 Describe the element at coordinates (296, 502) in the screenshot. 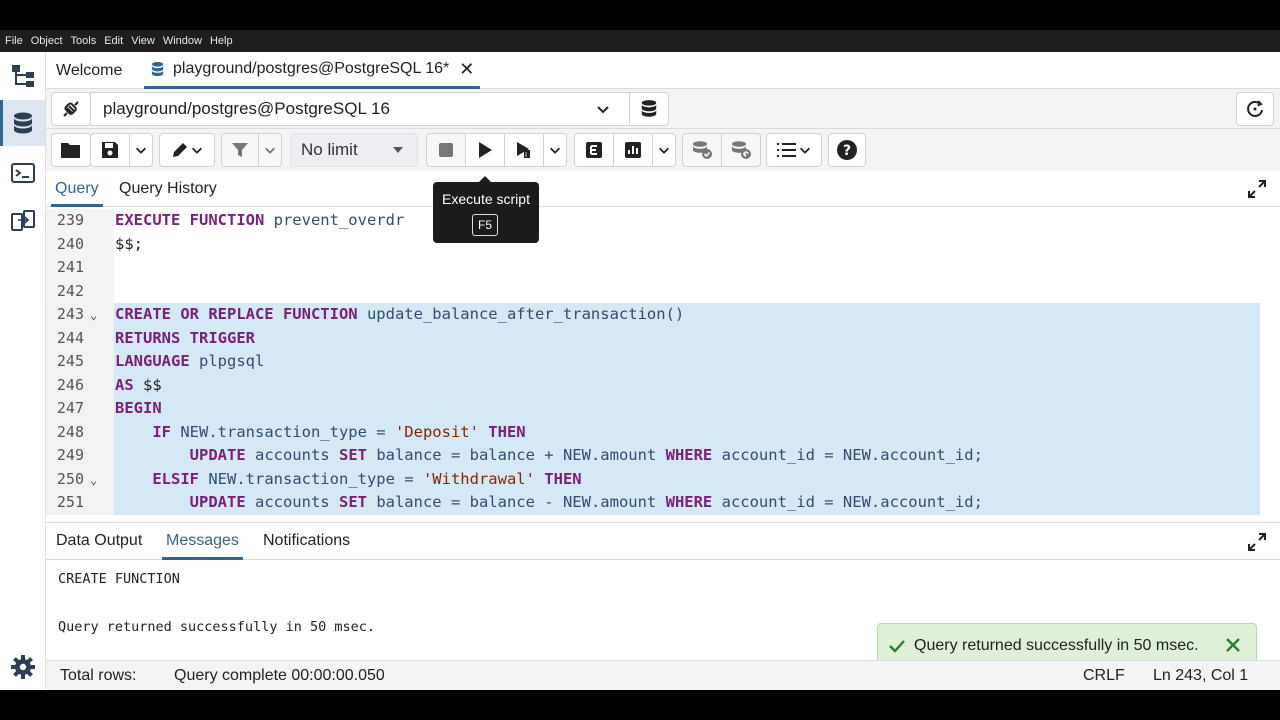

I see `code-token: accounts` at that location.